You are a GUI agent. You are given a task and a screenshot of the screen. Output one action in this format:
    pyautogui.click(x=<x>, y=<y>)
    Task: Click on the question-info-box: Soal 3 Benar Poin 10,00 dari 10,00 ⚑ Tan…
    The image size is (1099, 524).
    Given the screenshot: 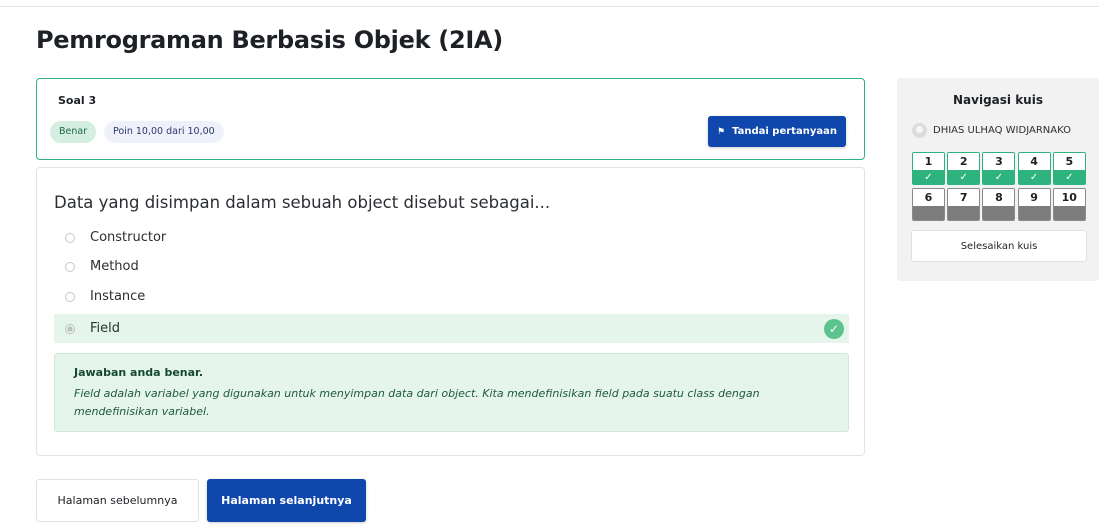 What is the action you would take?
    pyautogui.click(x=450, y=119)
    